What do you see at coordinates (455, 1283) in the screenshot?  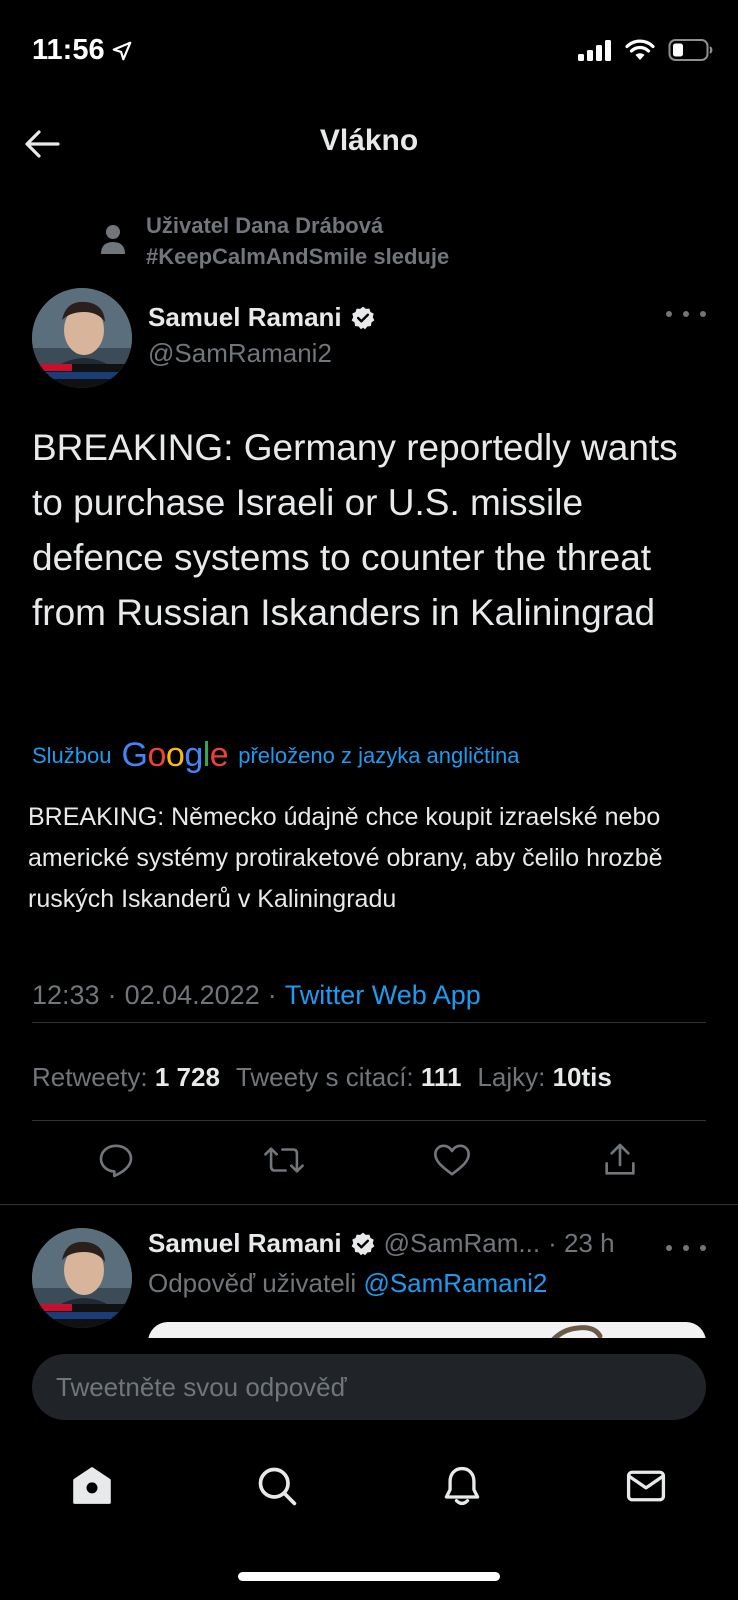 I see `reply-to-mention: @SamRamani2` at bounding box center [455, 1283].